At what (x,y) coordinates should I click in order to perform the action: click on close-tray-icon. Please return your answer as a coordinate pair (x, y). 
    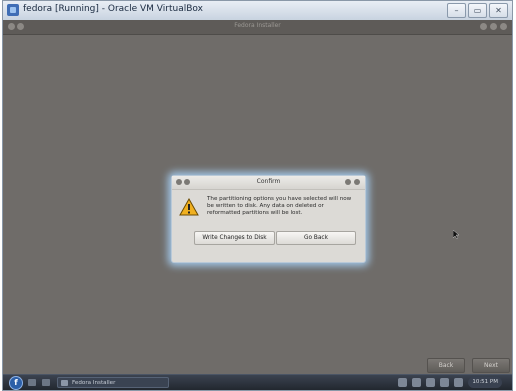
    Looking at the image, I should click on (417, 382).